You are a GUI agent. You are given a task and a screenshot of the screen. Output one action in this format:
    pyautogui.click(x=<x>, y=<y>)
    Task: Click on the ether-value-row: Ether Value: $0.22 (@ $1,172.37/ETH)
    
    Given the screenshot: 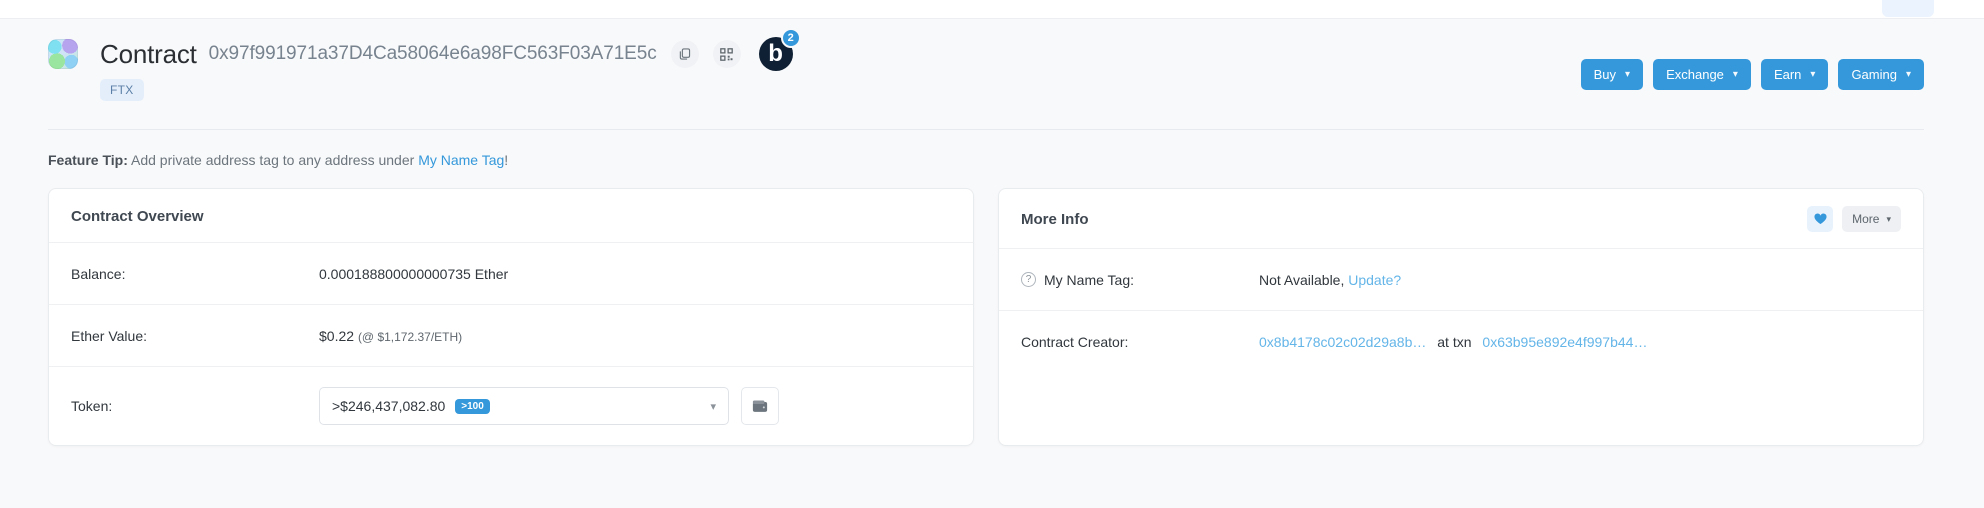 What is the action you would take?
    pyautogui.click(x=511, y=336)
    